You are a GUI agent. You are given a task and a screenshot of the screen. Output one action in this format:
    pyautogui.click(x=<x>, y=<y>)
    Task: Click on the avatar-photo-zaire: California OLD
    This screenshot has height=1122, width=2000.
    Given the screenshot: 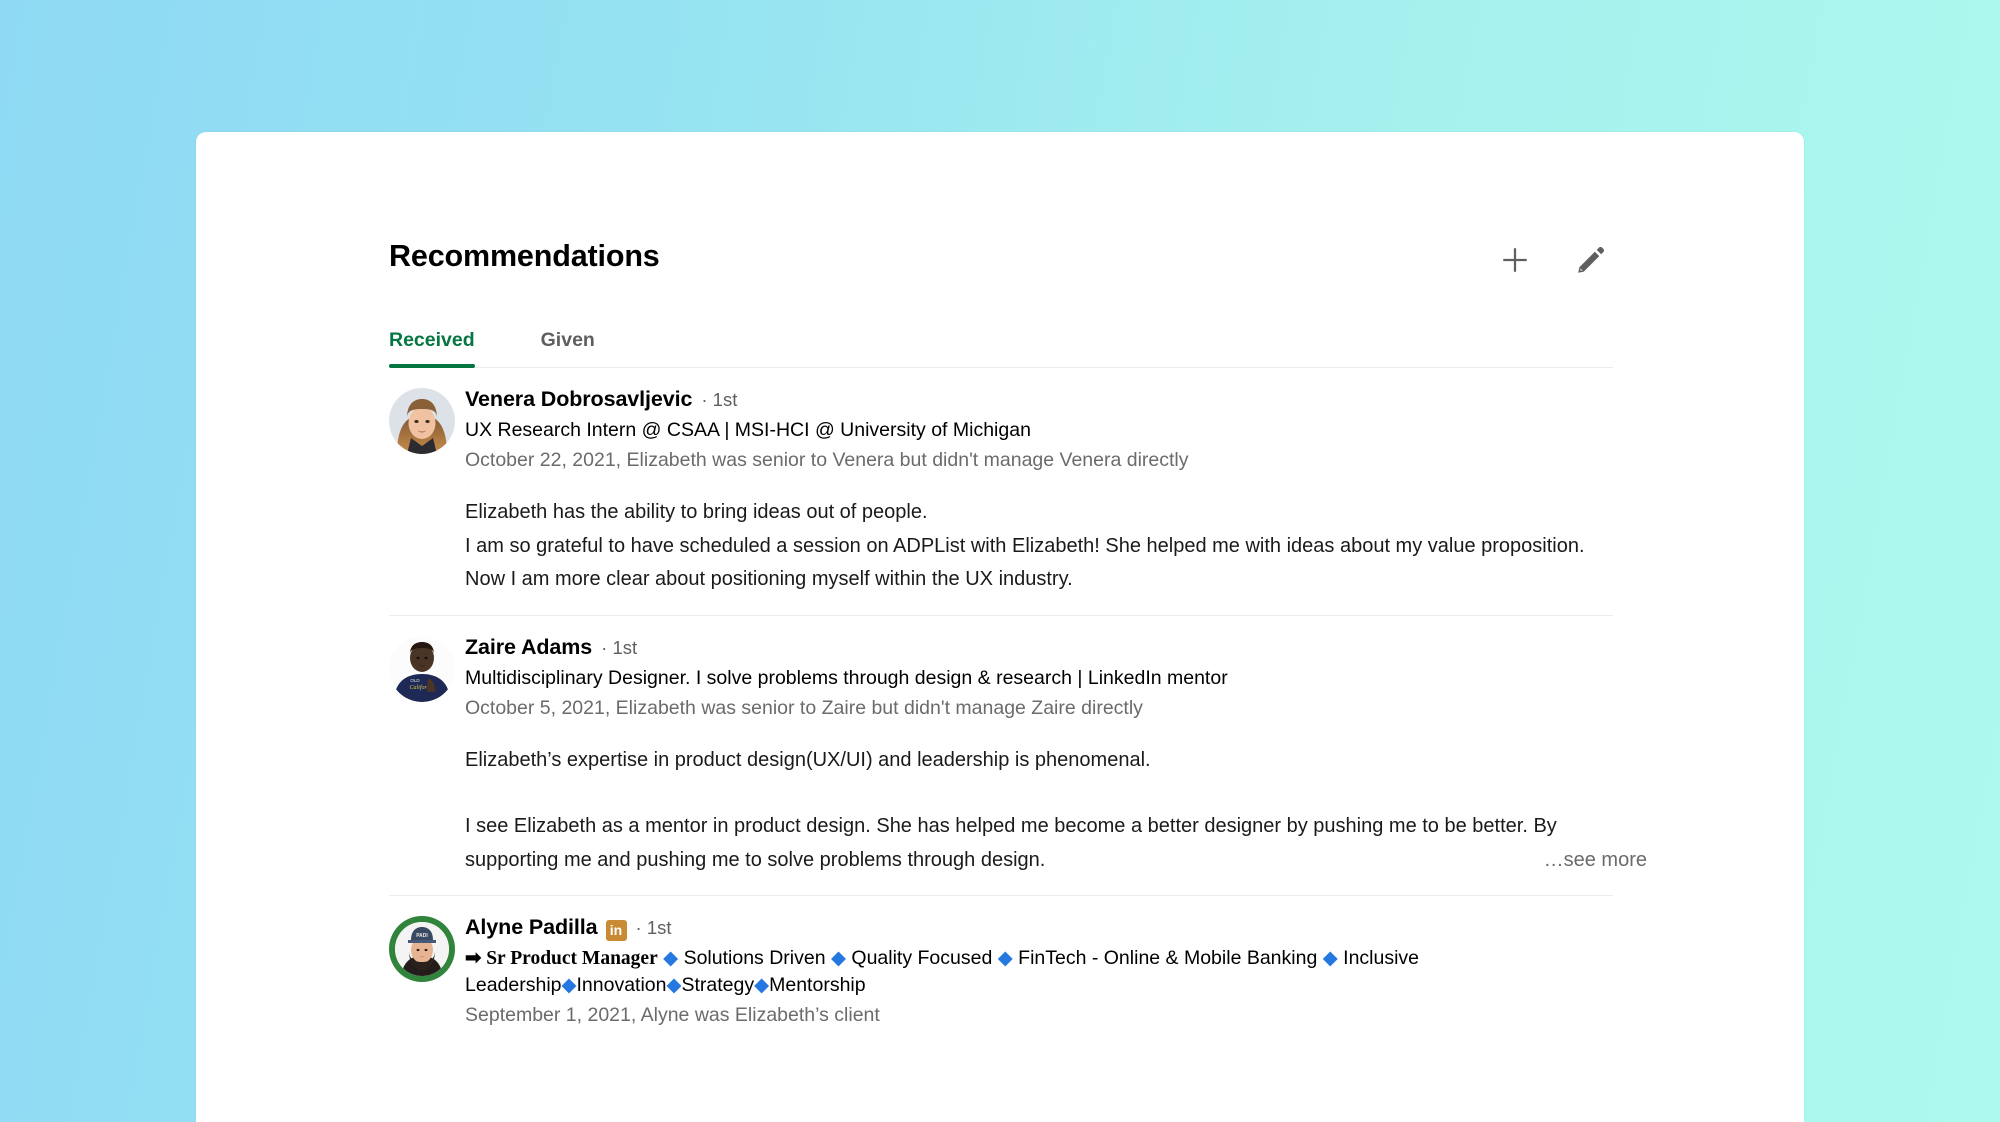 What is the action you would take?
    pyautogui.click(x=422, y=668)
    